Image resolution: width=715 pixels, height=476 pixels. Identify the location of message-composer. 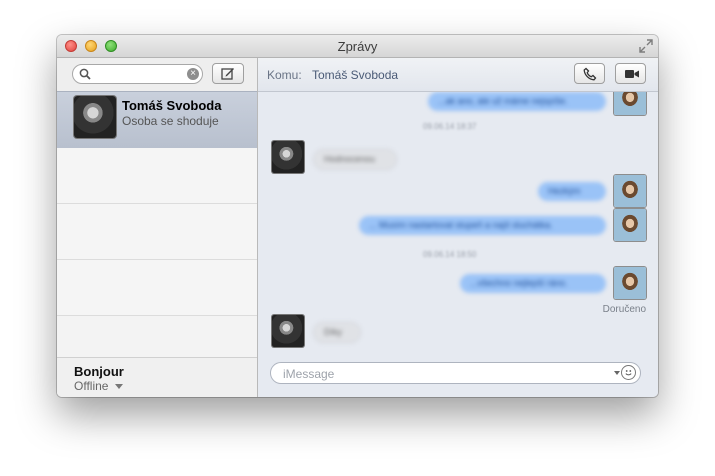
(455, 373).